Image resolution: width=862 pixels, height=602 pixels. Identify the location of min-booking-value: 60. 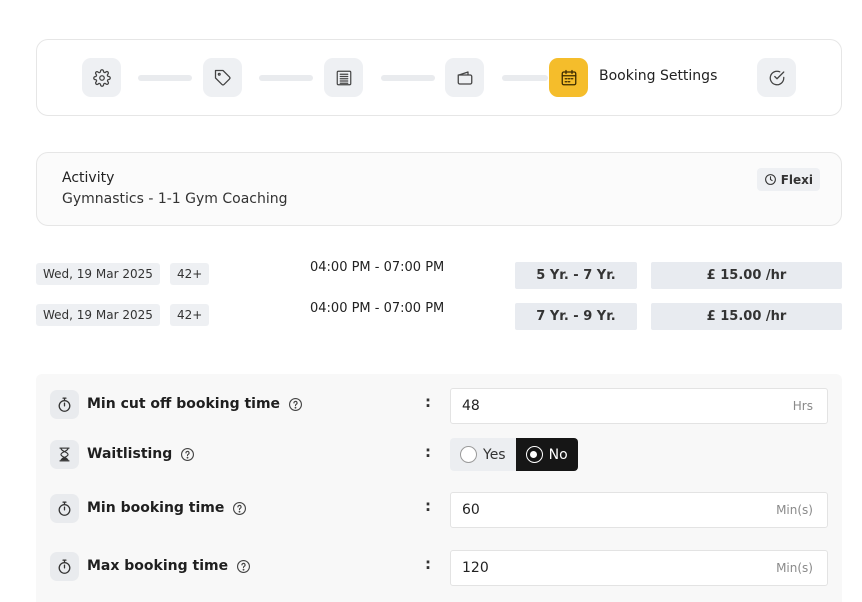
(471, 510).